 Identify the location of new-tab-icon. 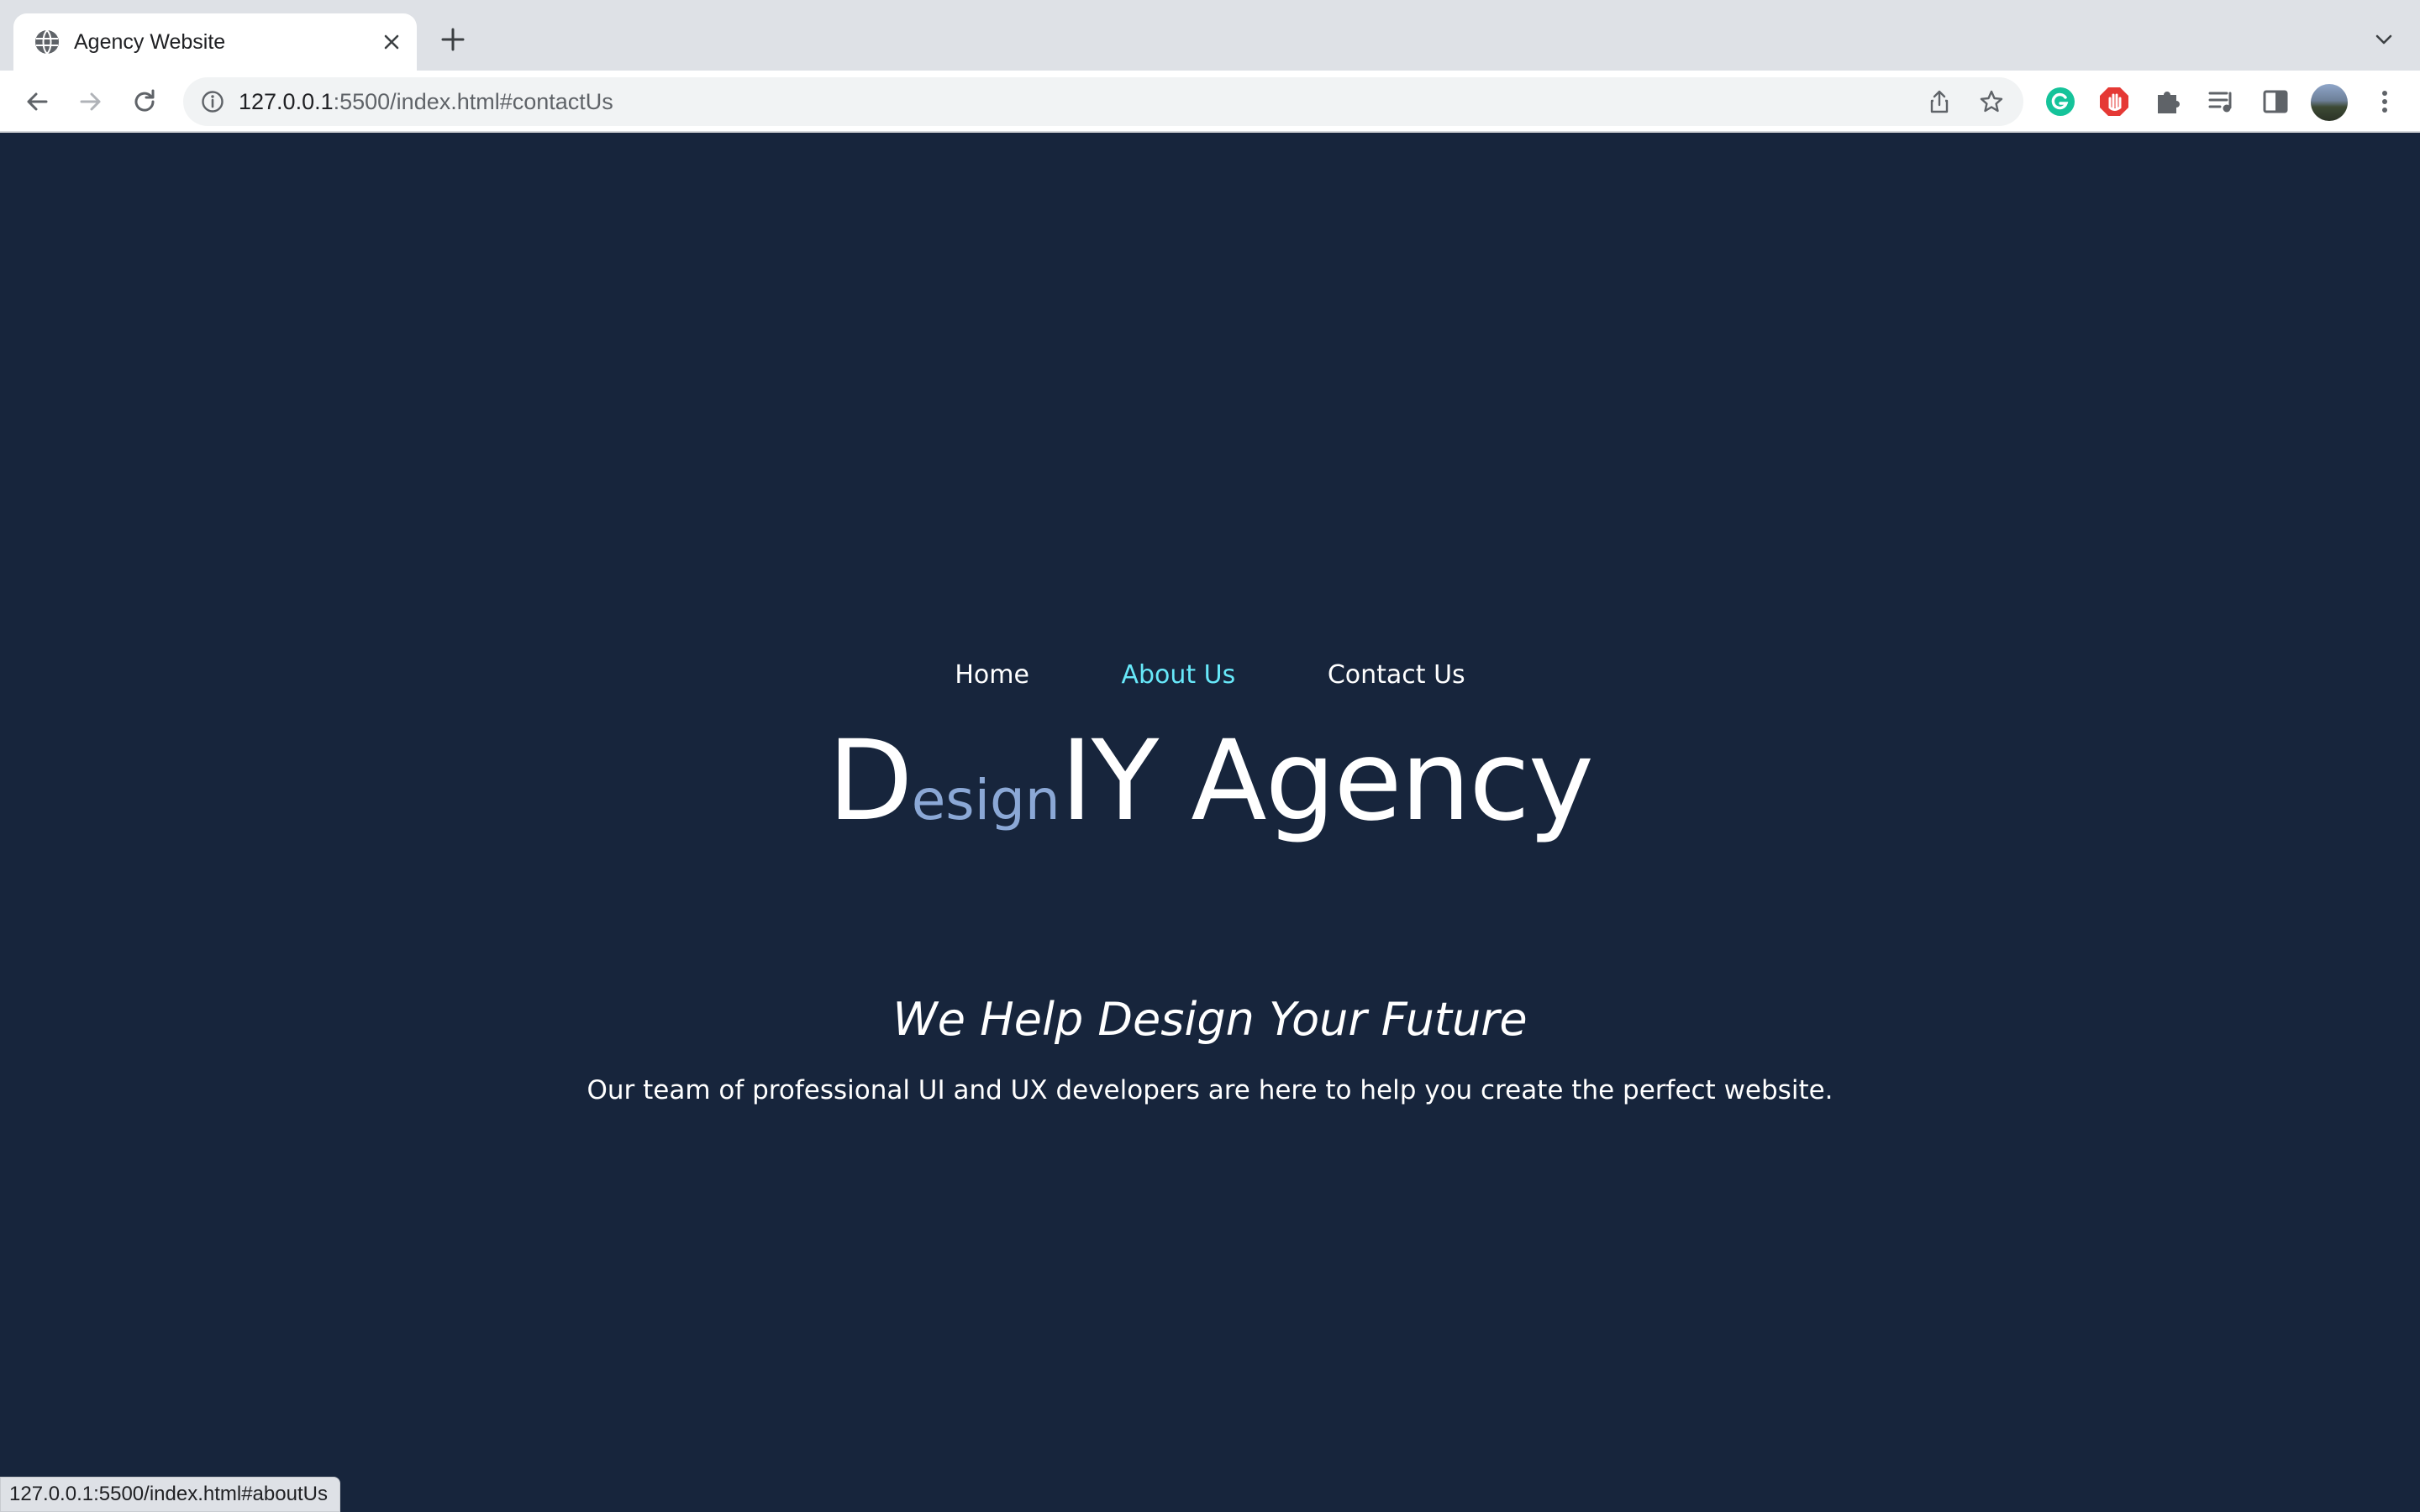
(453, 39).